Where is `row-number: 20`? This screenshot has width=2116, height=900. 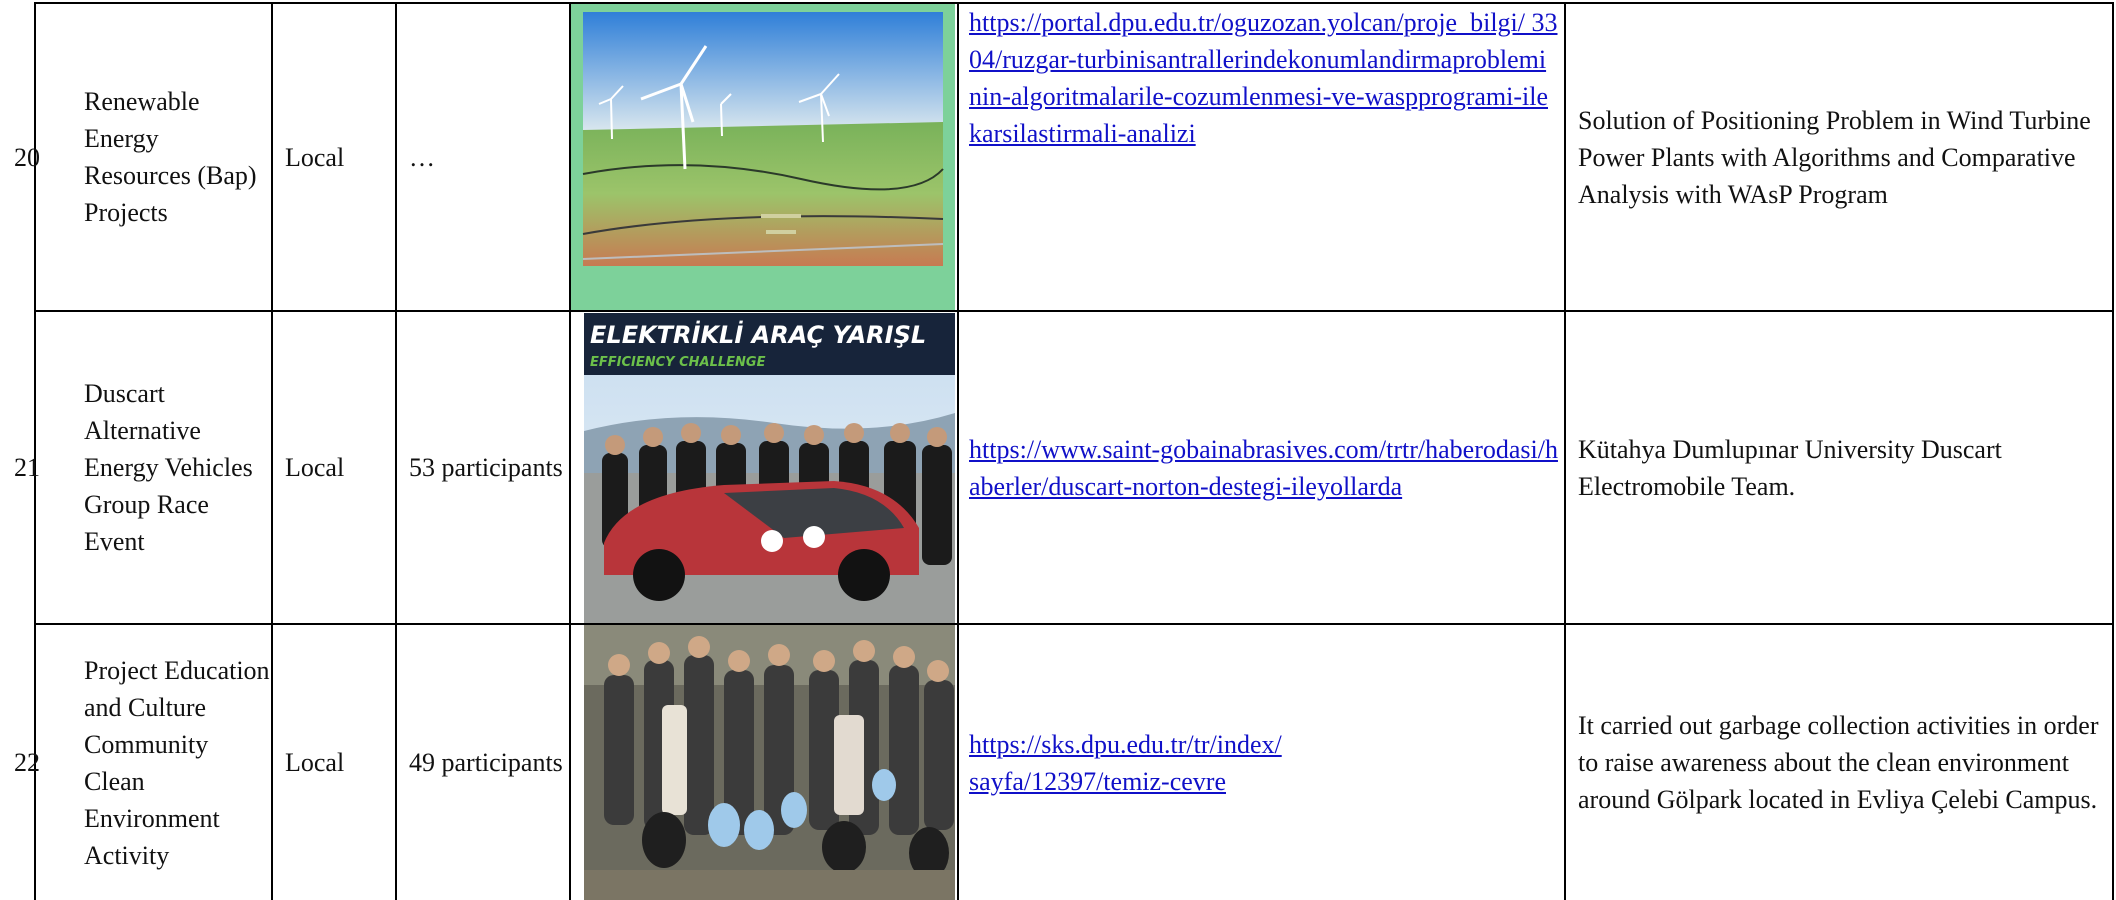 row-number: 20 is located at coordinates (27, 157).